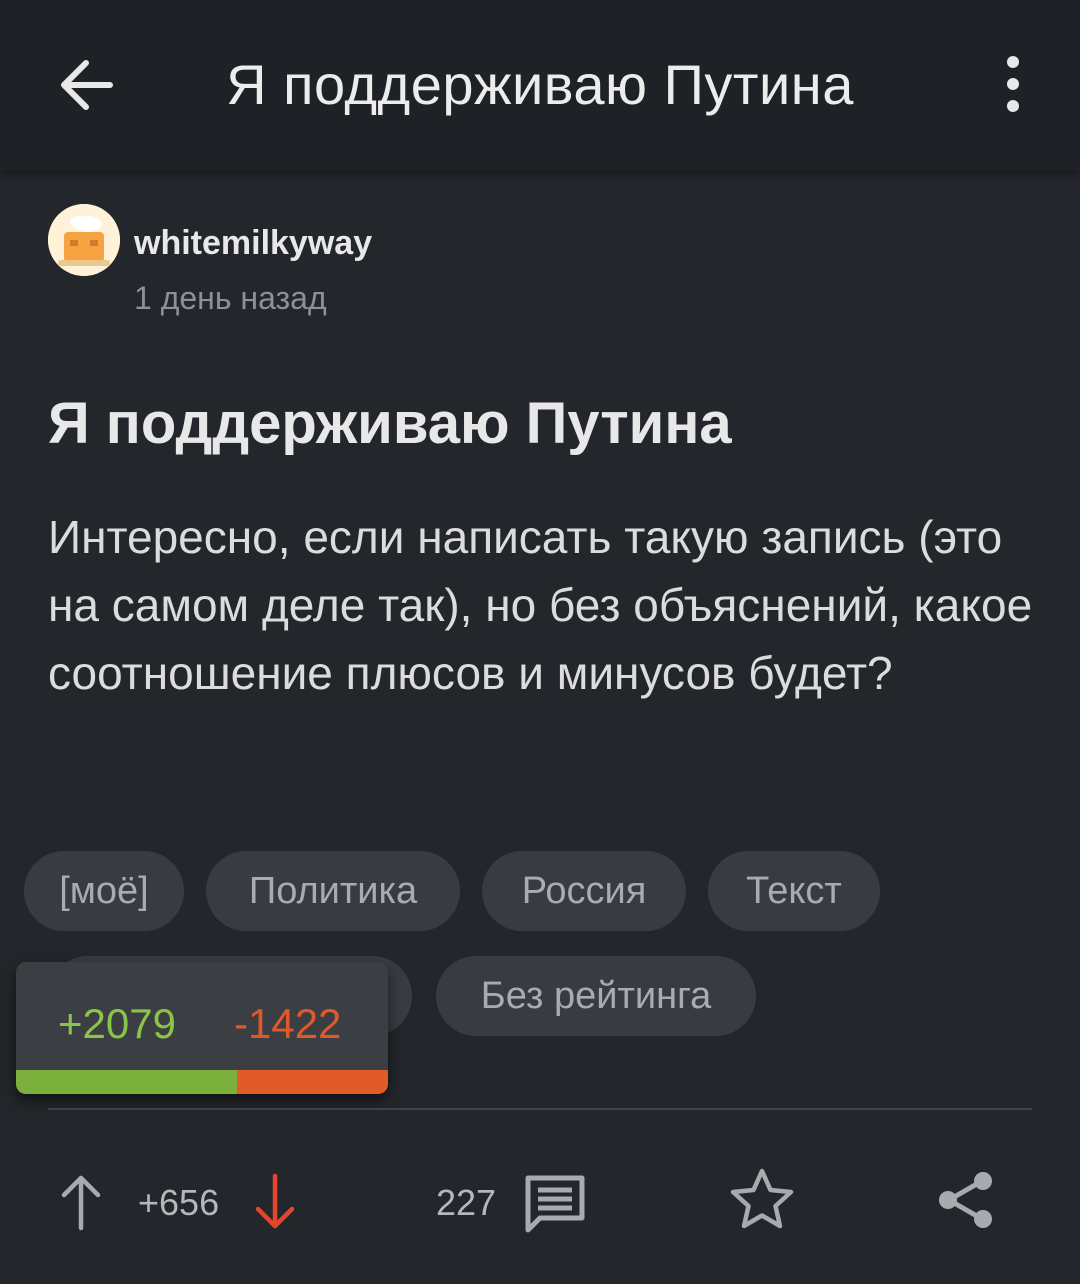 The image size is (1080, 1284). I want to click on top-app-bar: Я поддерживаю Путина, so click(540, 85).